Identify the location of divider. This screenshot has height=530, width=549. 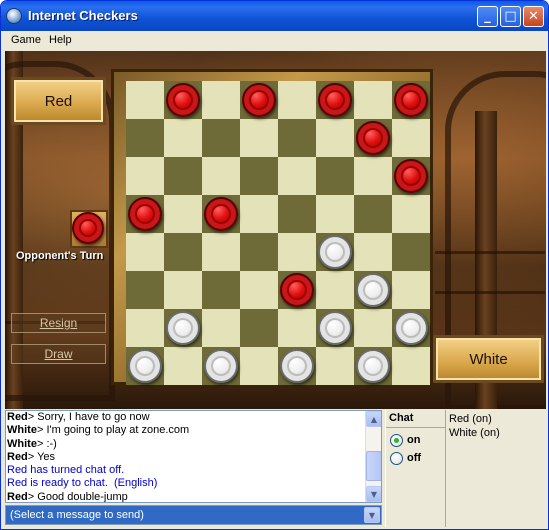
(415, 427).